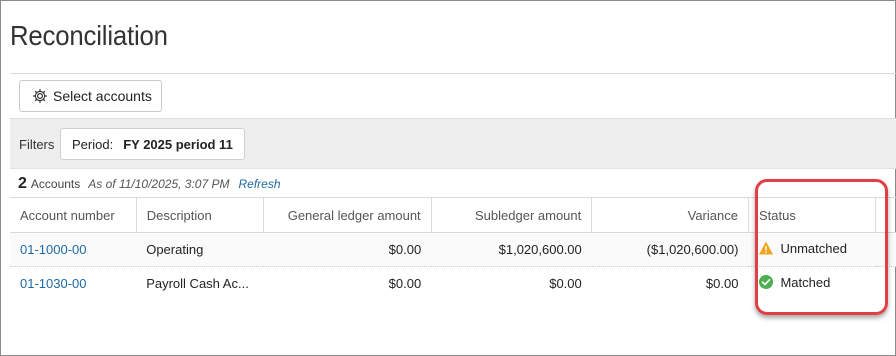 Image resolution: width=896 pixels, height=356 pixels. What do you see at coordinates (89, 35) in the screenshot?
I see `page-title: Reconciliation` at bounding box center [89, 35].